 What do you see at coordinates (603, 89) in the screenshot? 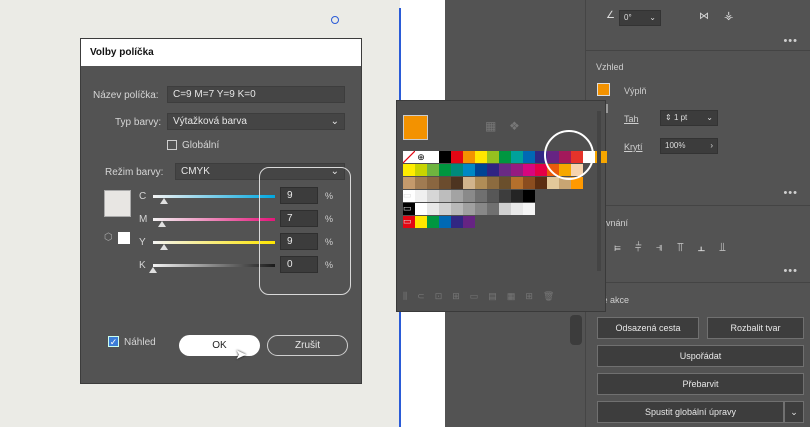
I see `fill-swatch` at bounding box center [603, 89].